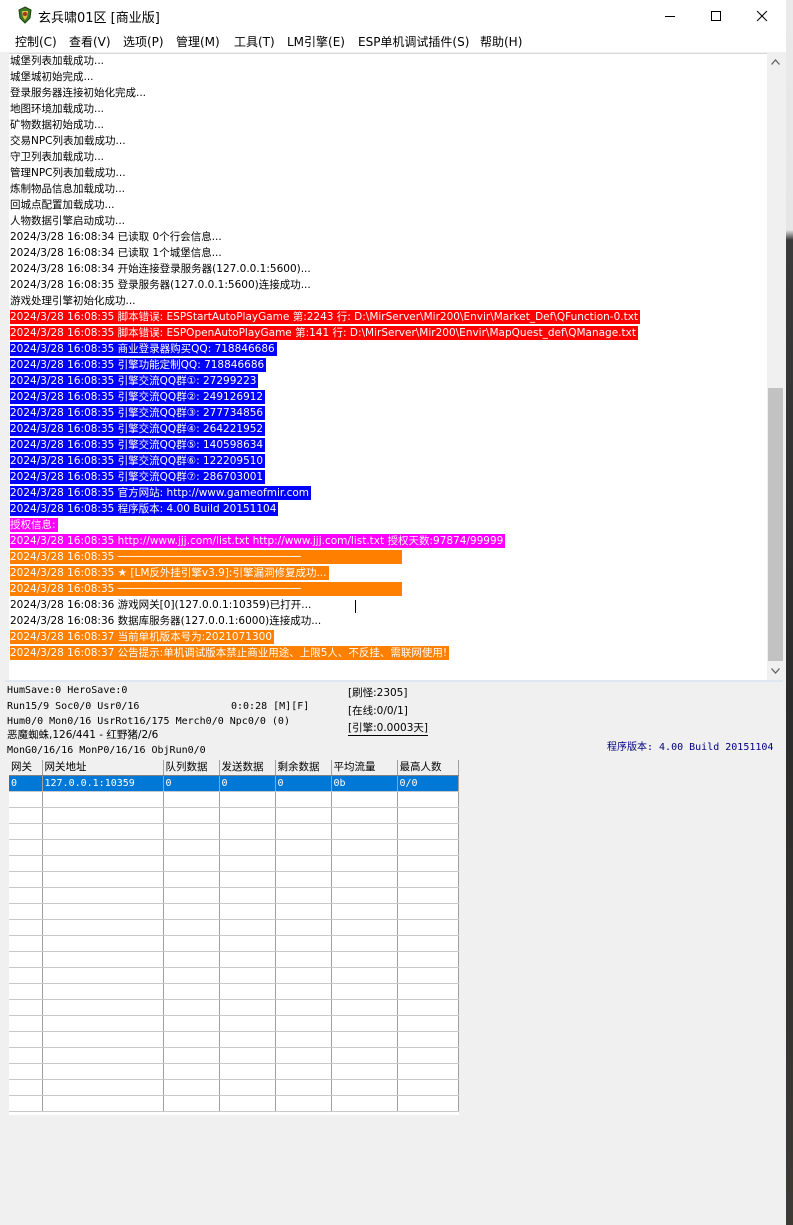  Describe the element at coordinates (36, 41) in the screenshot. I see `menu-control: 控制(C)` at that location.